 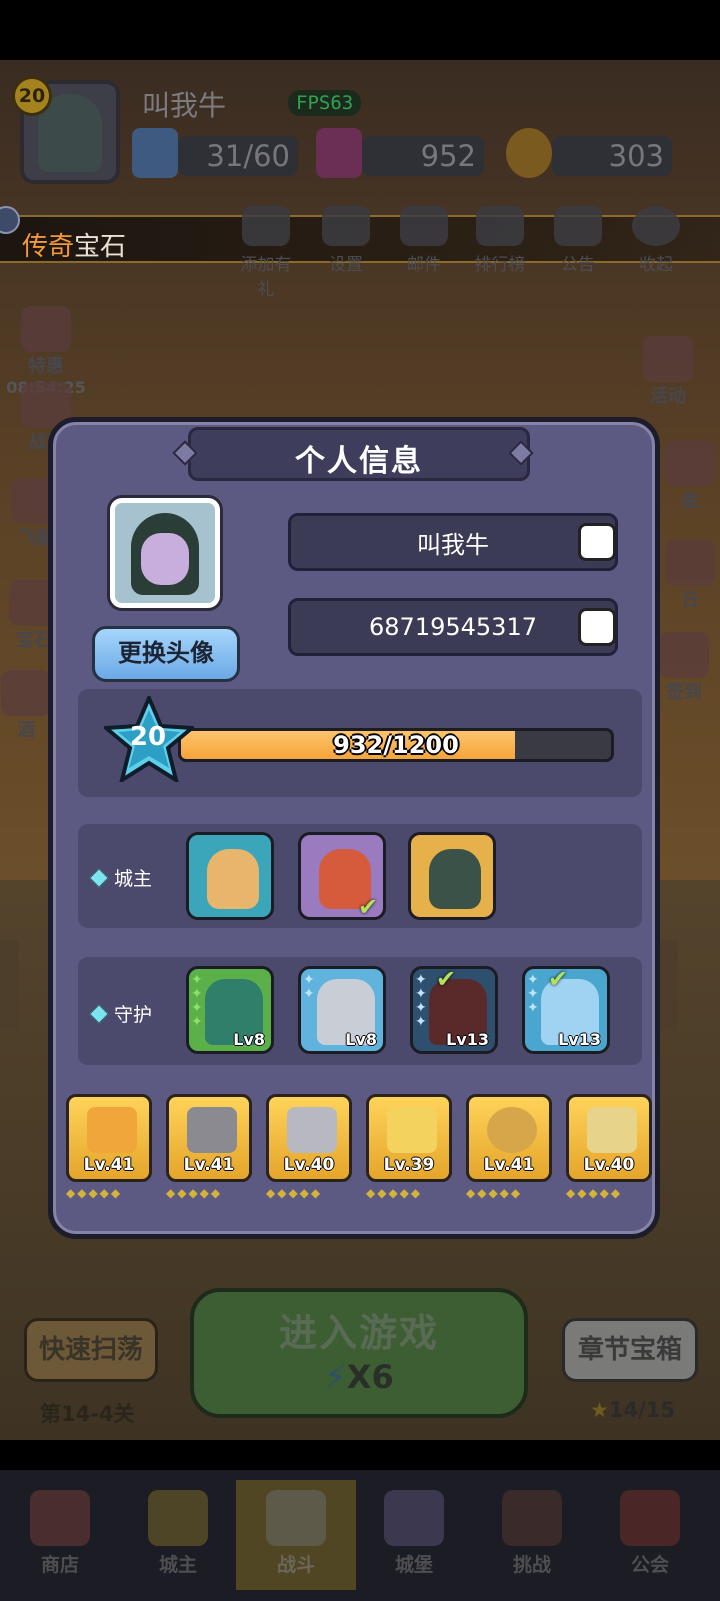 I want to click on menu-mail: 邮件, so click(x=424, y=240).